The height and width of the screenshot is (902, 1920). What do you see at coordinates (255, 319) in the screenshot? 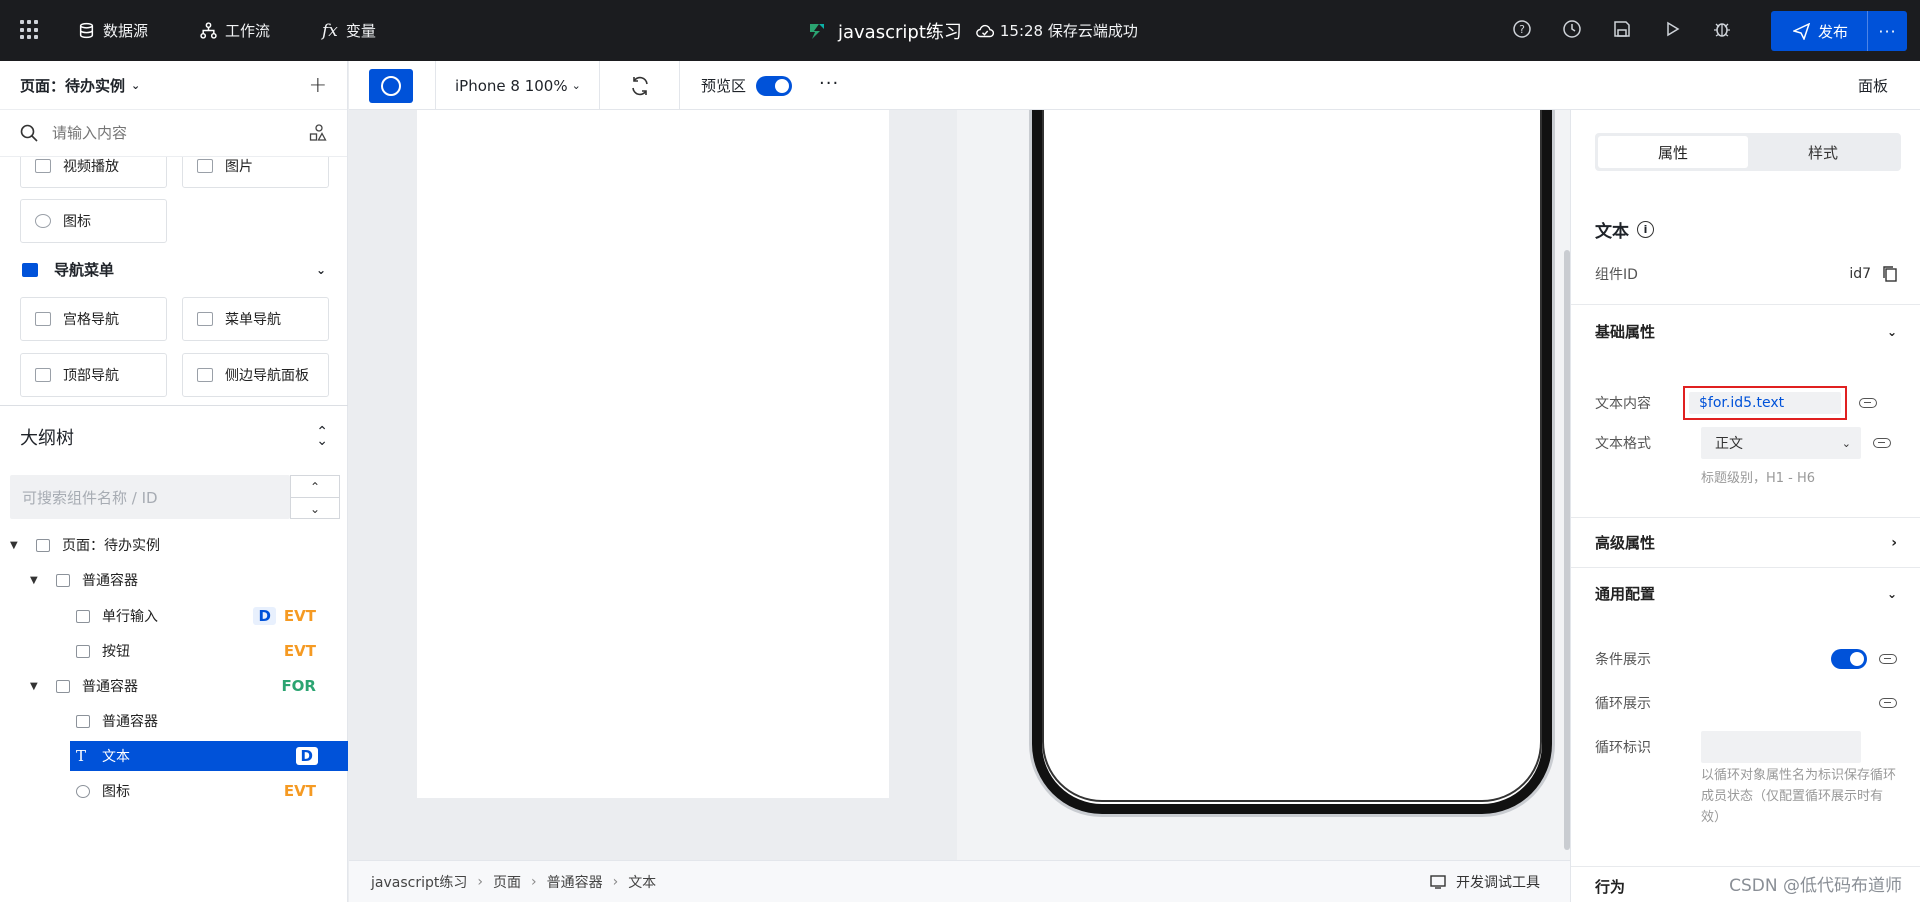
I see `component-menu-nav: 菜单导航` at bounding box center [255, 319].